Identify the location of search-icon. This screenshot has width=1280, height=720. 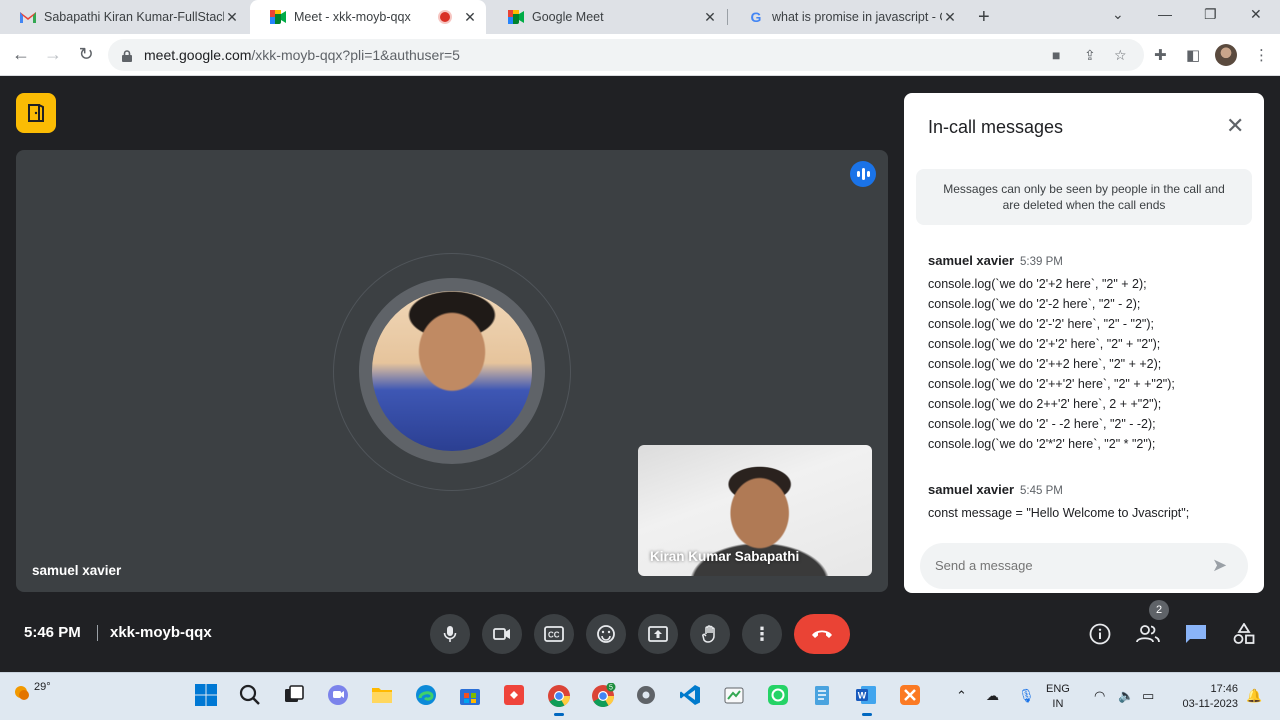
(251, 696).